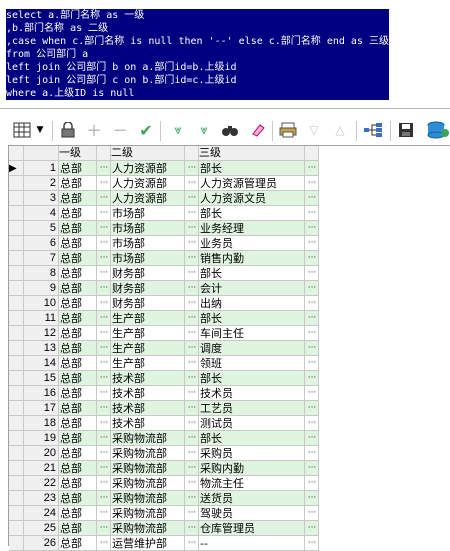  Describe the element at coordinates (251, 288) in the screenshot. I see `cell-level3: 会计` at that location.